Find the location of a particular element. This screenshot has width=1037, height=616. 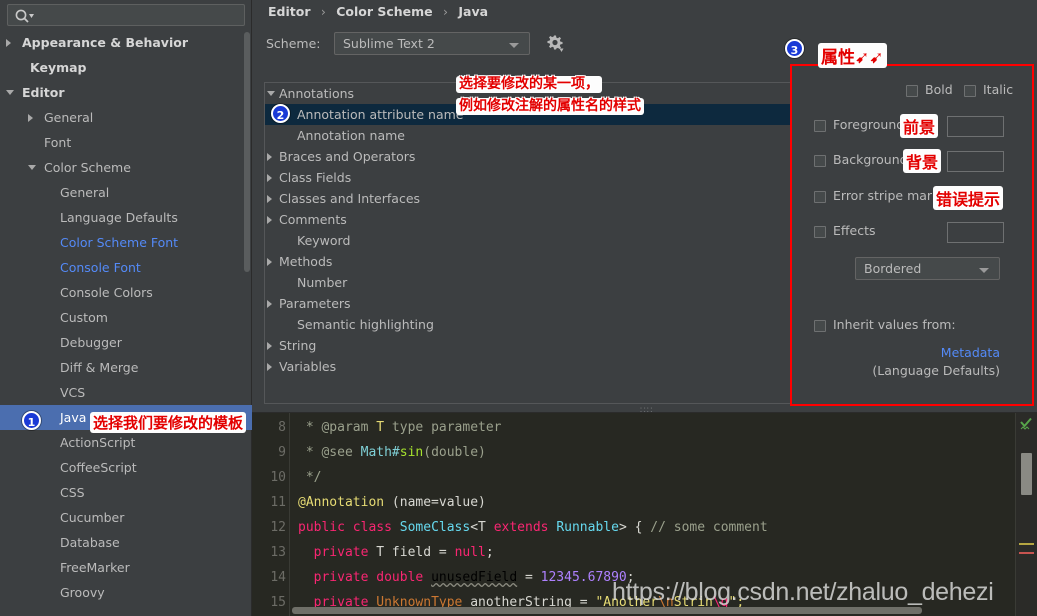

sidebar-item-label: Java is located at coordinates (73, 417).